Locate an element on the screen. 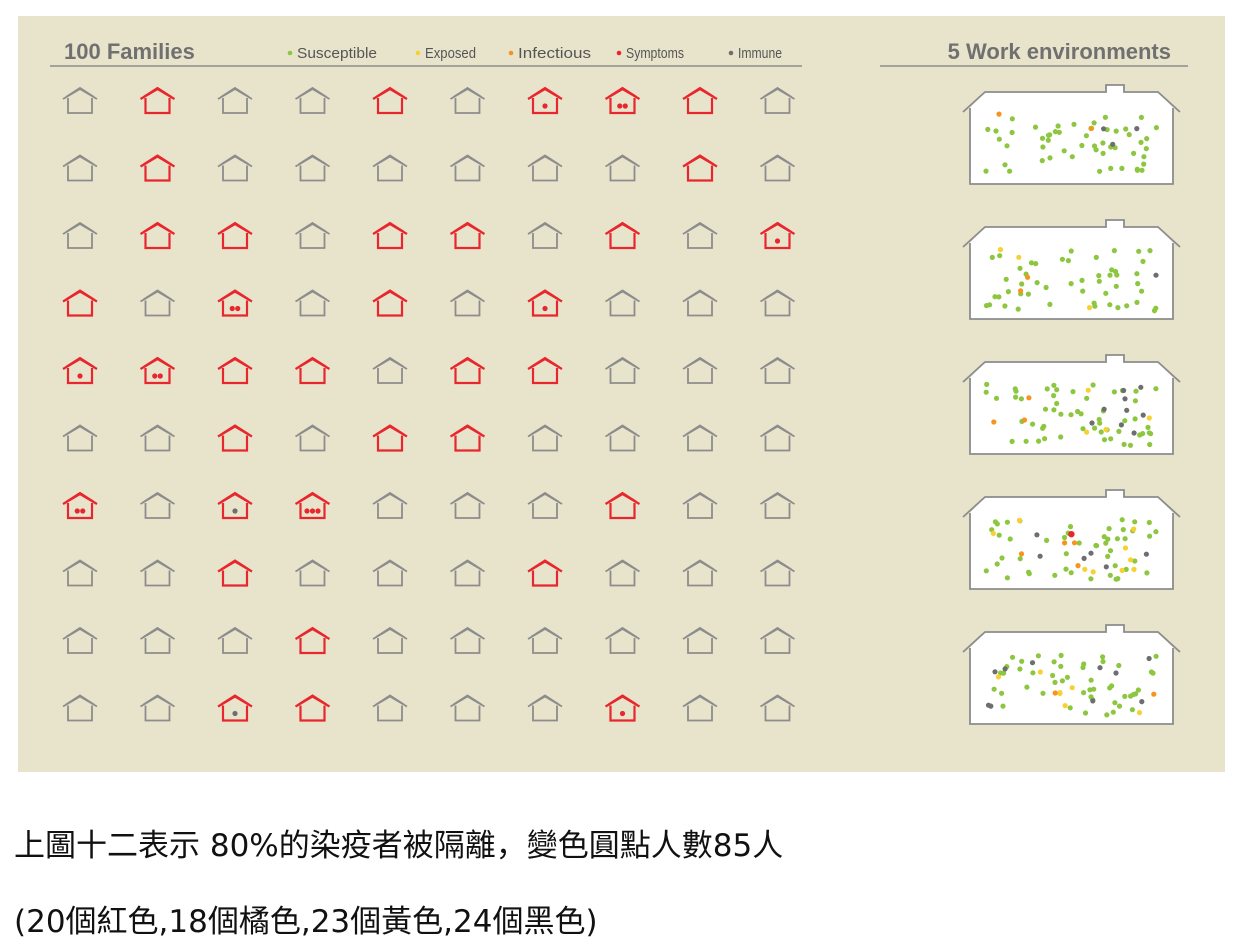 The width and height of the screenshot is (1239, 945). symptoms-dot is located at coordinates (622, 713).